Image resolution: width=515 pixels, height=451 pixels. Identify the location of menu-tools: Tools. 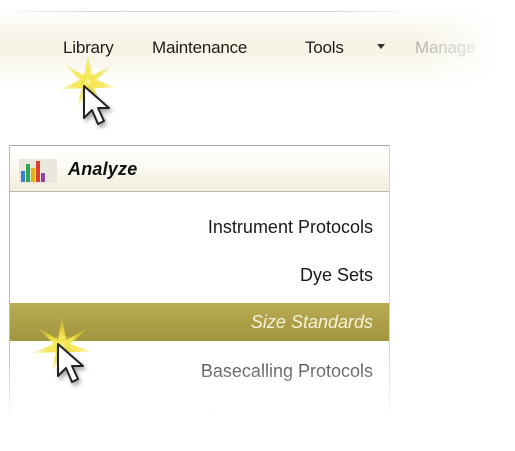
(324, 48).